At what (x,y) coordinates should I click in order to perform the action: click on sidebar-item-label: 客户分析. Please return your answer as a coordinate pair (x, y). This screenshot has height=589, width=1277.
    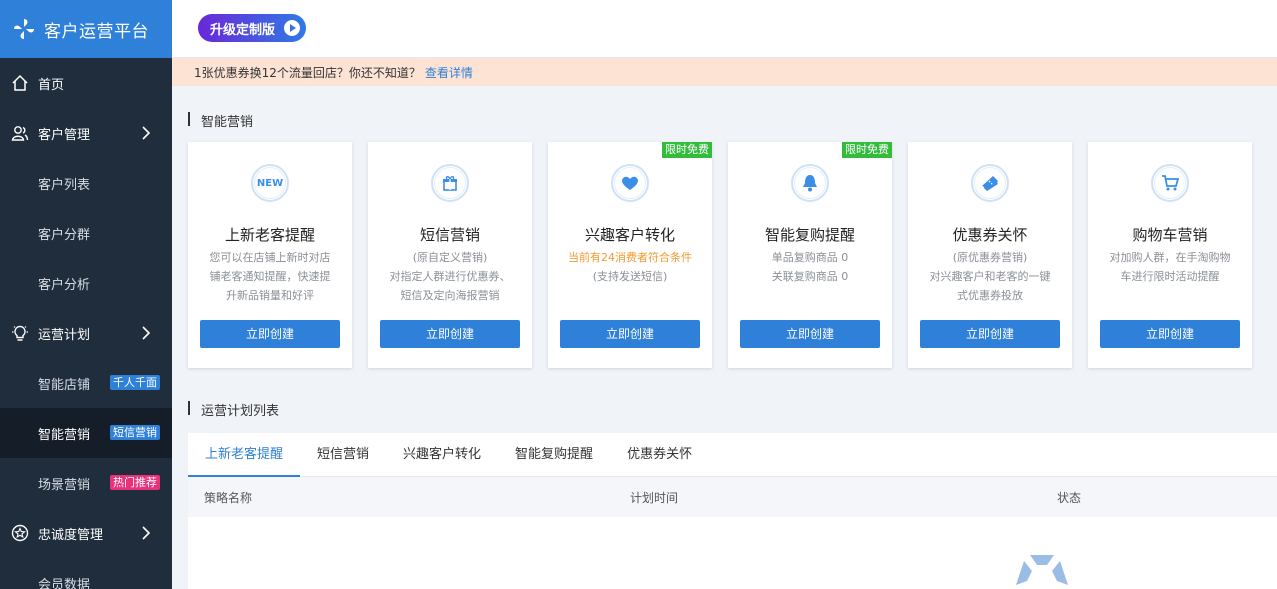
    Looking at the image, I should click on (64, 285).